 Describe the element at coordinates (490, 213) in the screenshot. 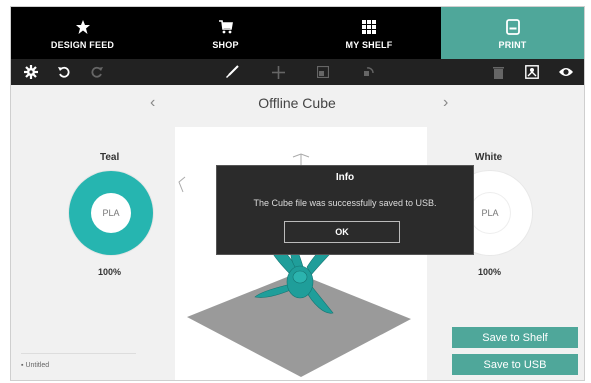

I see `right-material-type: PLA` at that location.